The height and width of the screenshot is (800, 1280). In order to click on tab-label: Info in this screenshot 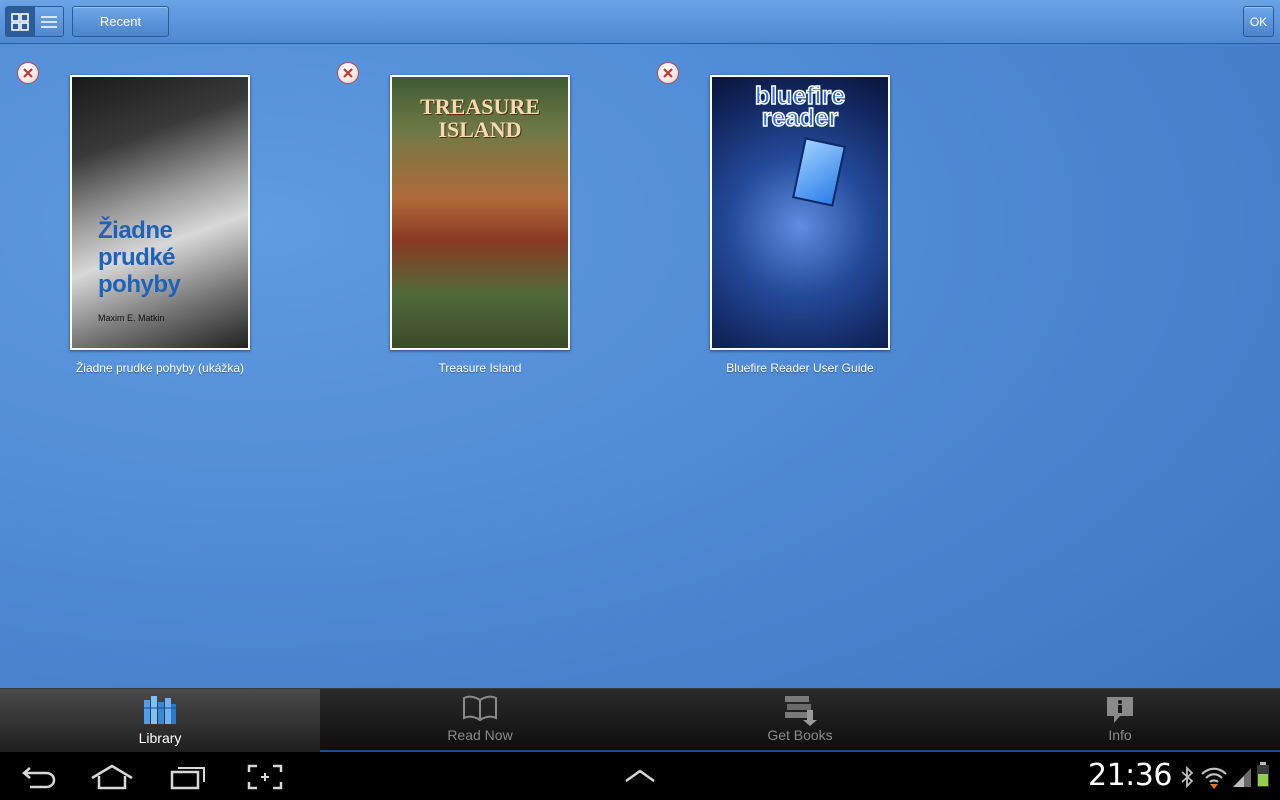, I will do `click(1120, 735)`.